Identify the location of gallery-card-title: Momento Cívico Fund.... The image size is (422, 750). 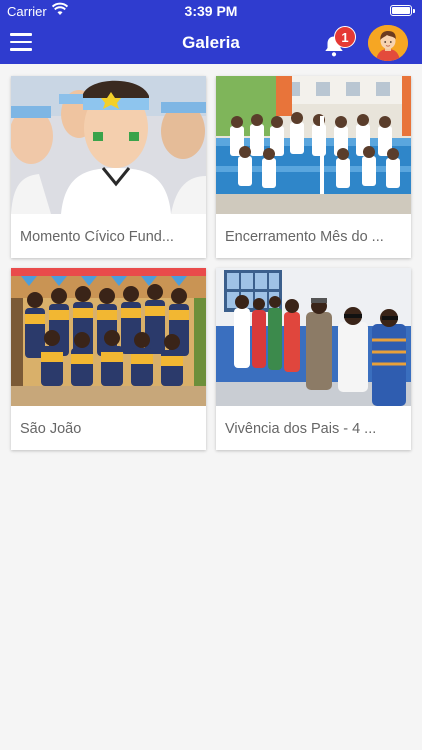
(97, 237).